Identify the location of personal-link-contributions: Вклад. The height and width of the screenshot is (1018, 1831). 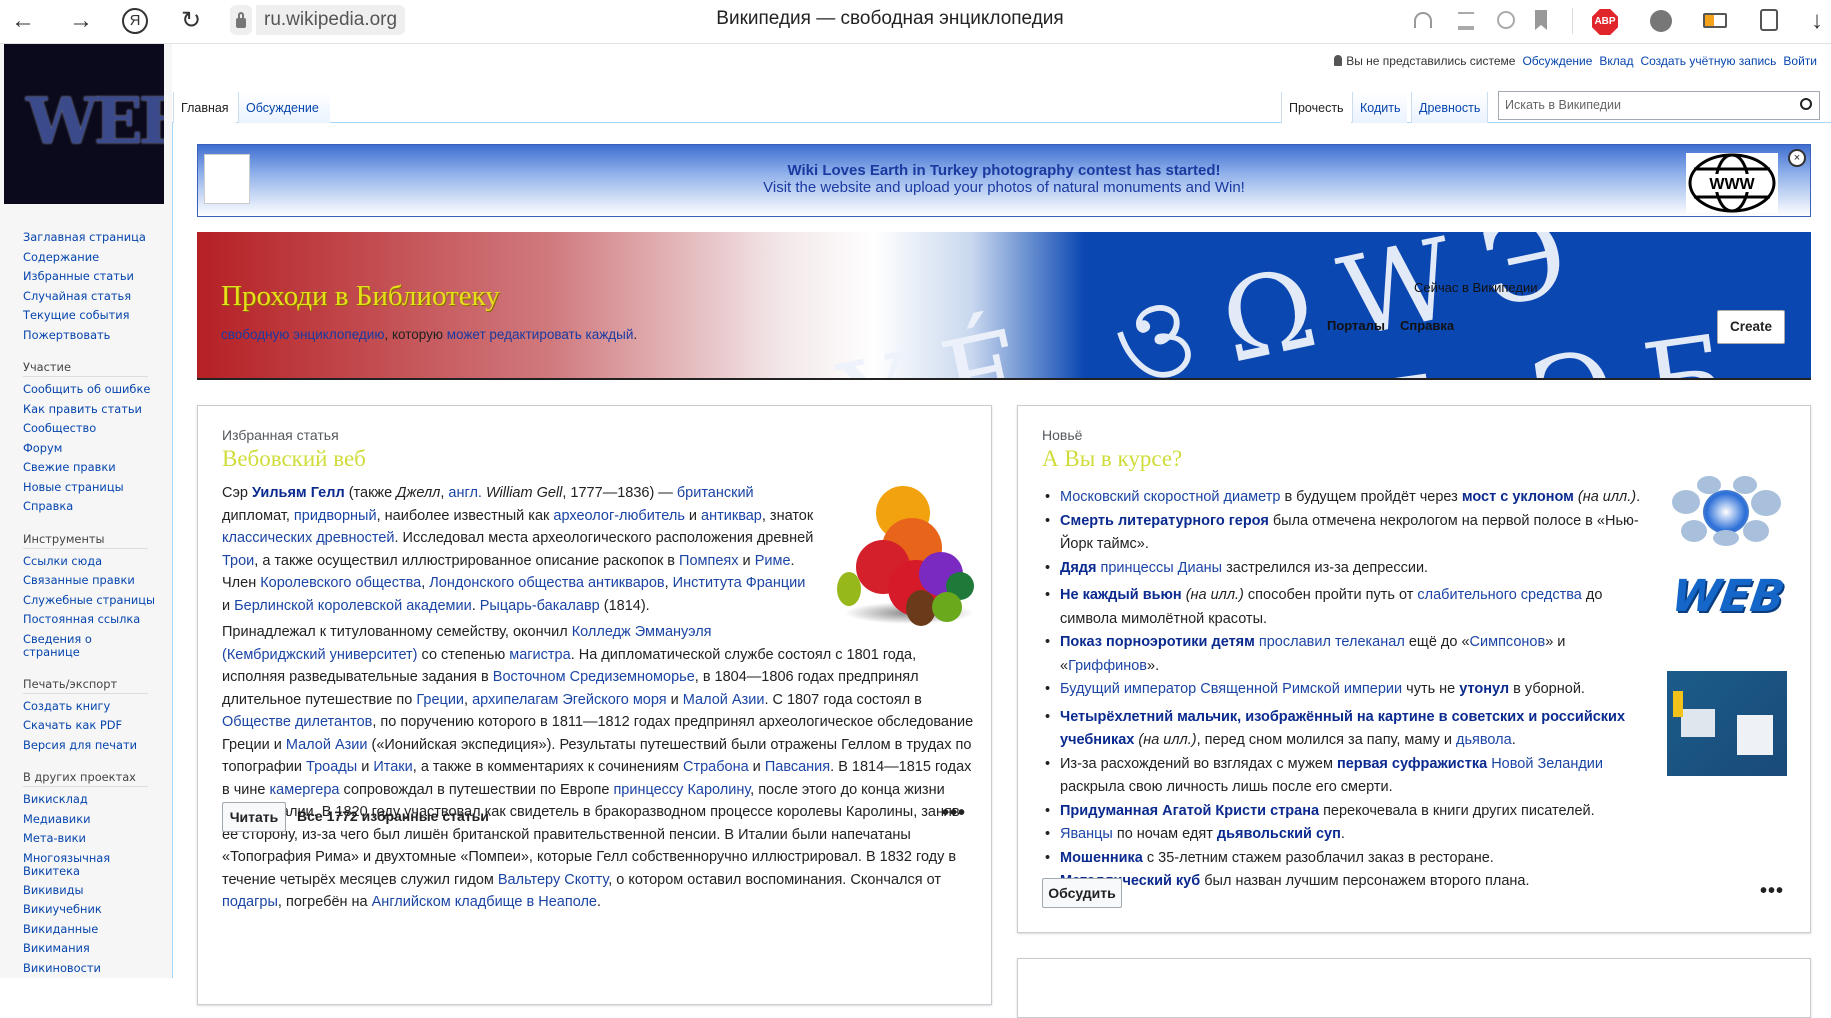
(1616, 61).